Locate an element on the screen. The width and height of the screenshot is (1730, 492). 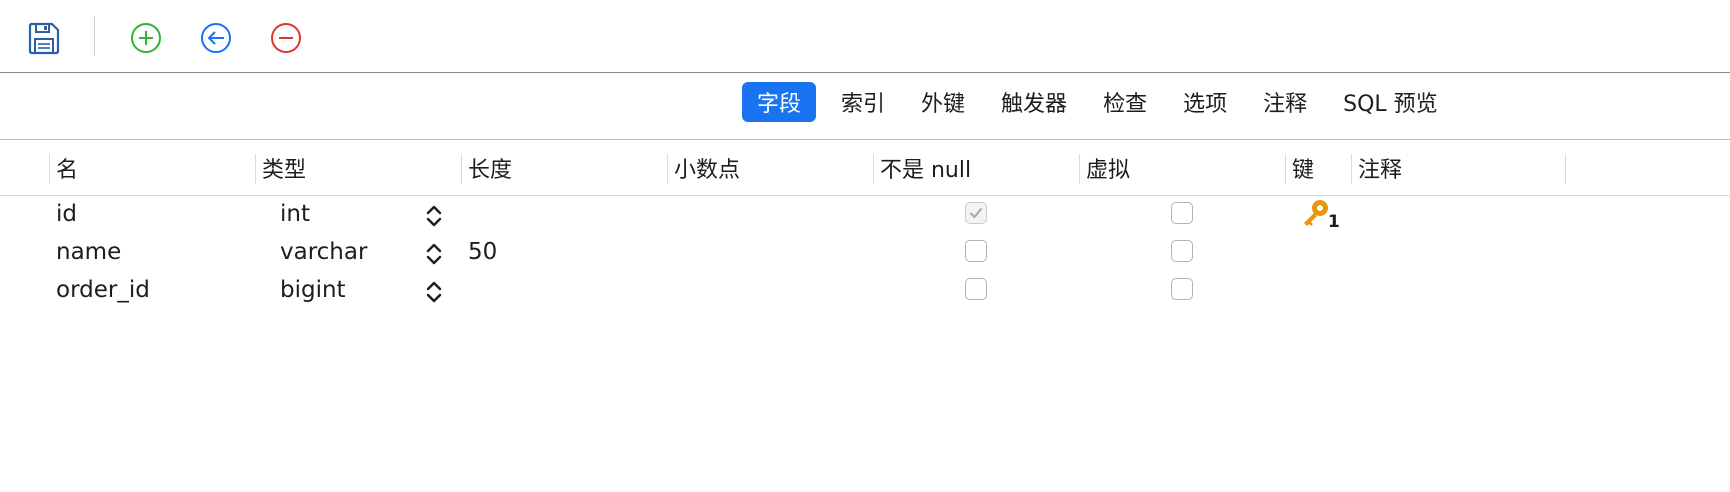
field-type-cell: varchar is located at coordinates (323, 252).